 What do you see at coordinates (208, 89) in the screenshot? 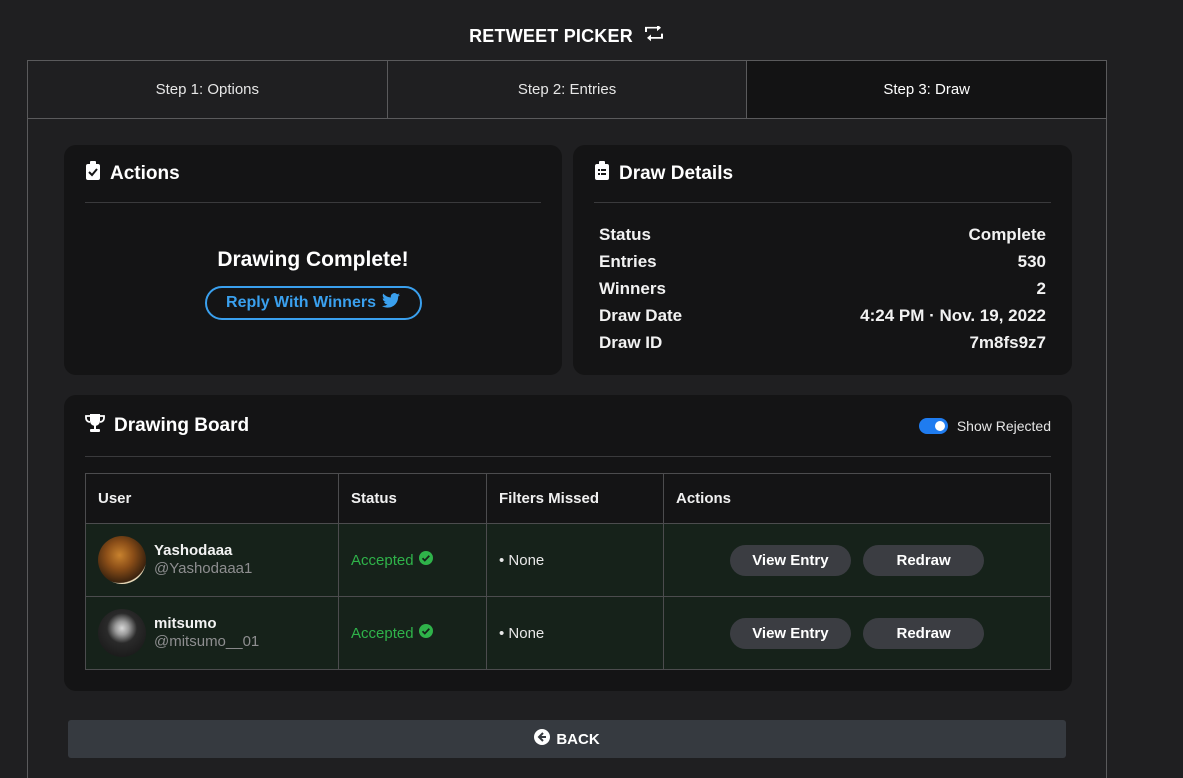
I see `tab-step-1-options: Step 1: Options` at bounding box center [208, 89].